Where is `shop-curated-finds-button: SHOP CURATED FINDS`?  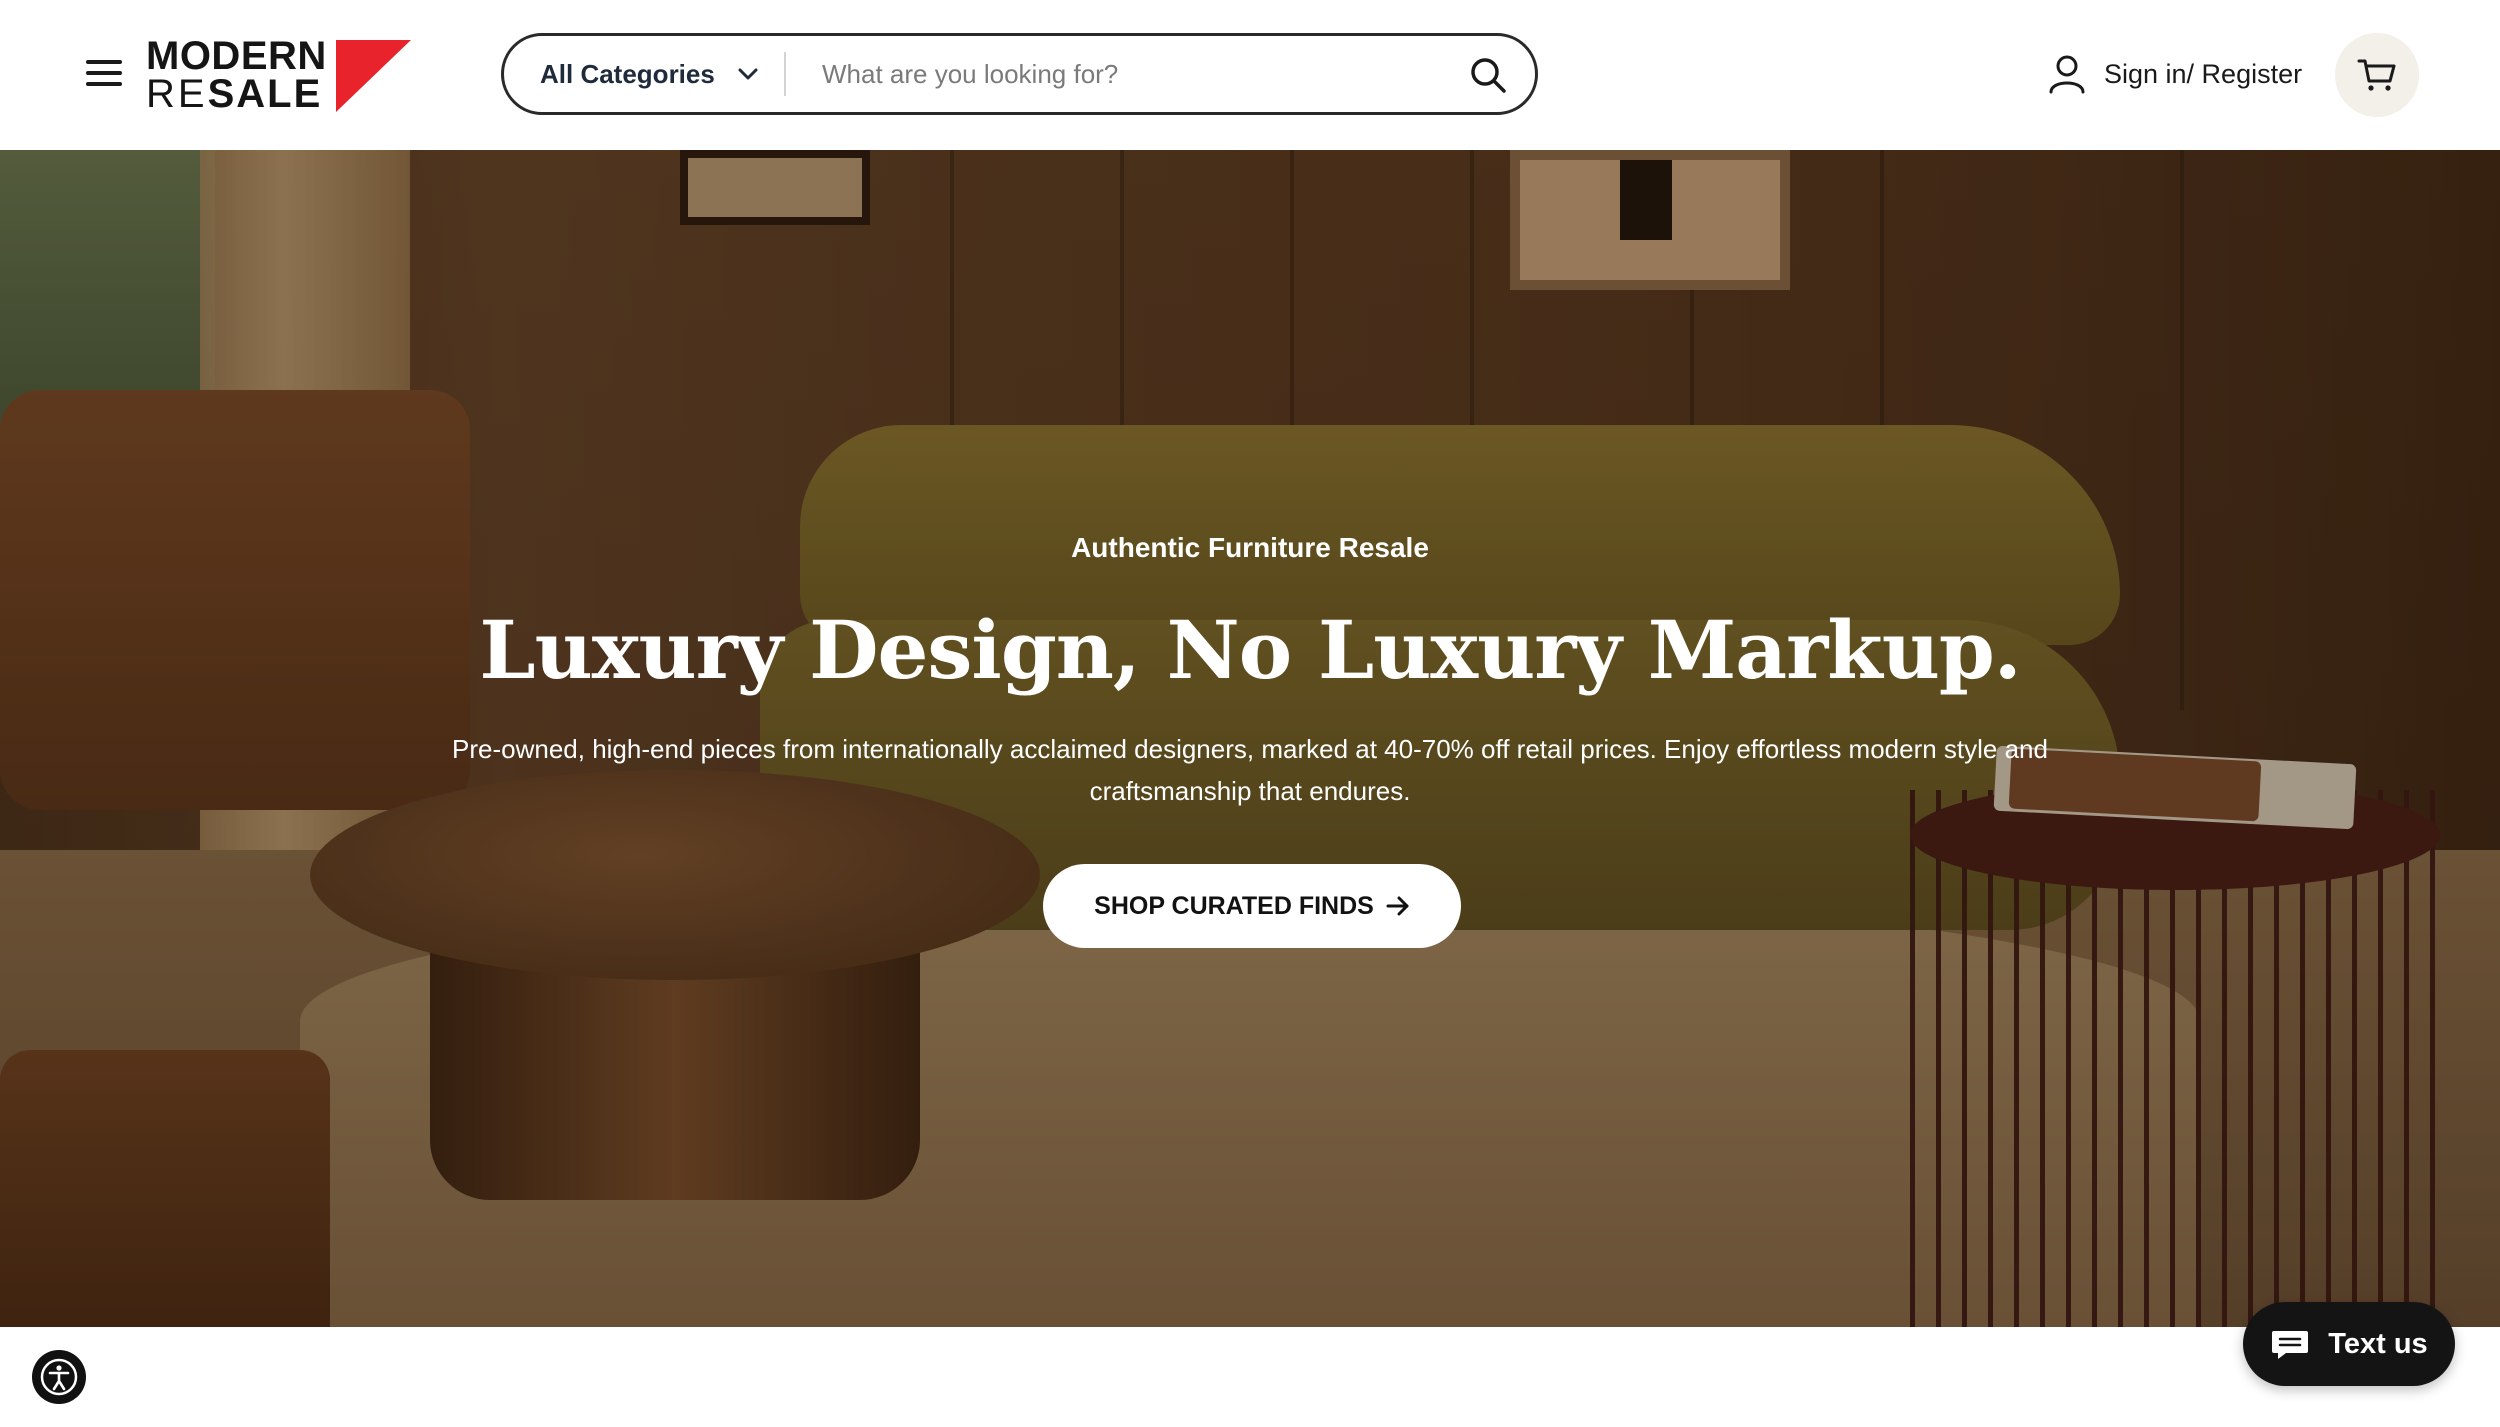
shop-curated-finds-button: SHOP CURATED FINDS is located at coordinates (1252, 906).